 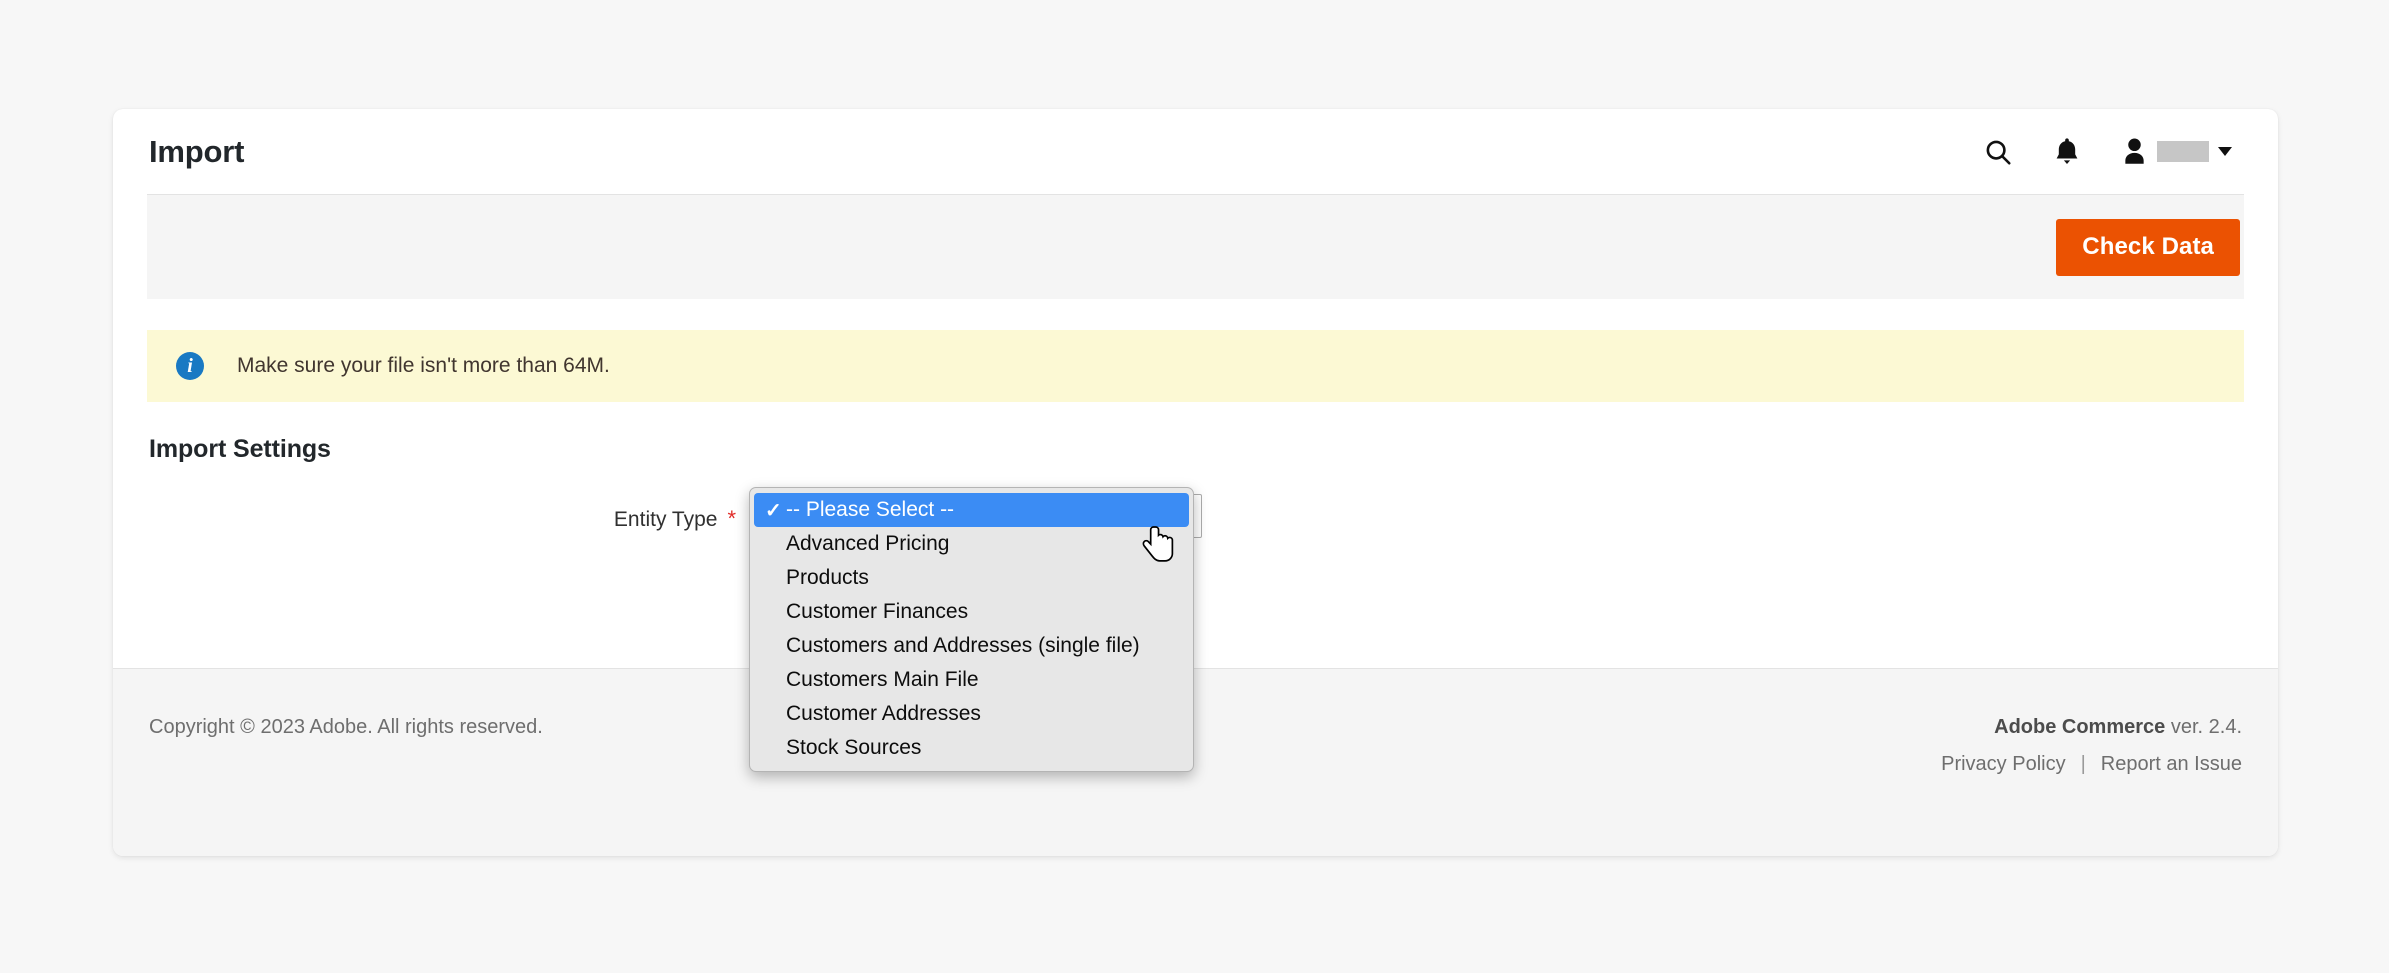 I want to click on check-icon: ✓, so click(x=773, y=510).